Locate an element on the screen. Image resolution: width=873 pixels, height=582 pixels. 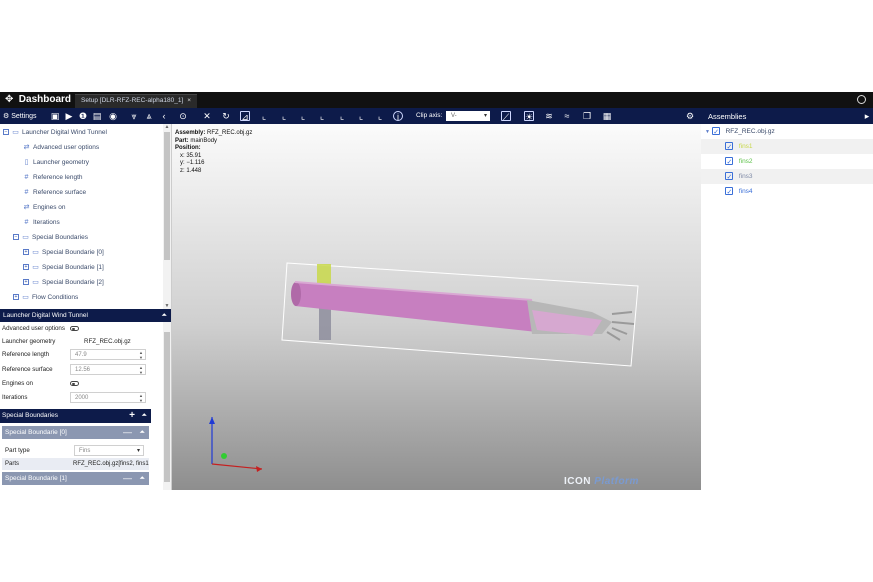
fins1-checkbox is located at coordinates (729, 147).